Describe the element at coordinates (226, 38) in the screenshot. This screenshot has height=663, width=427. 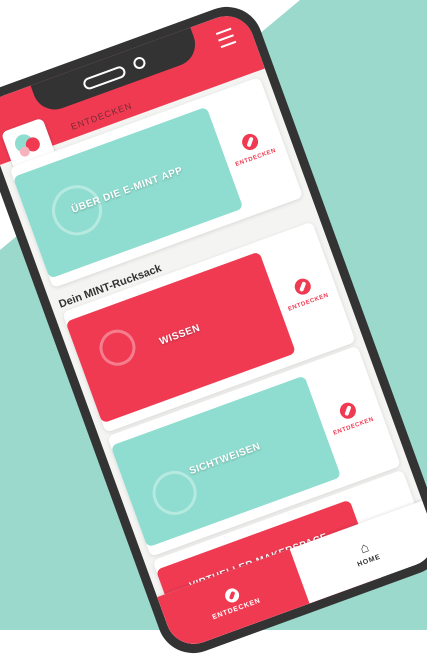
I see `hamburger-menu-icon` at that location.